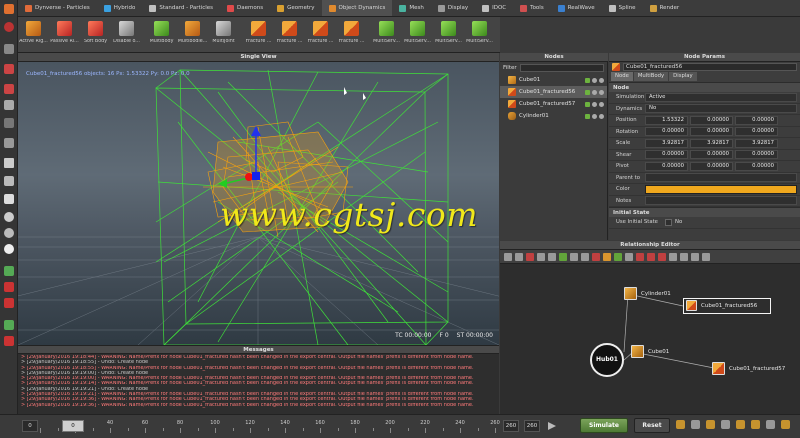  What do you see at coordinates (357, 8) in the screenshot?
I see `shelf-tab: Object Dynamics` at bounding box center [357, 8].